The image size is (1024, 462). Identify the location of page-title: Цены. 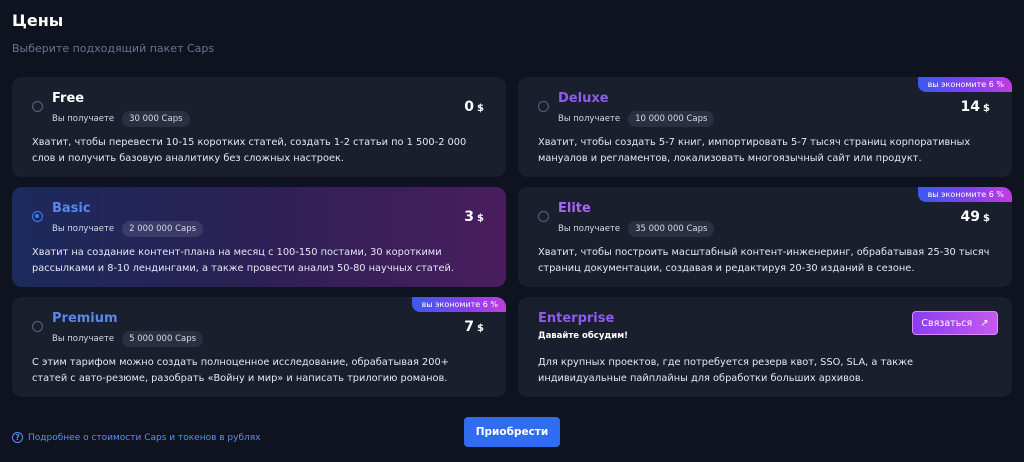
(38, 20).